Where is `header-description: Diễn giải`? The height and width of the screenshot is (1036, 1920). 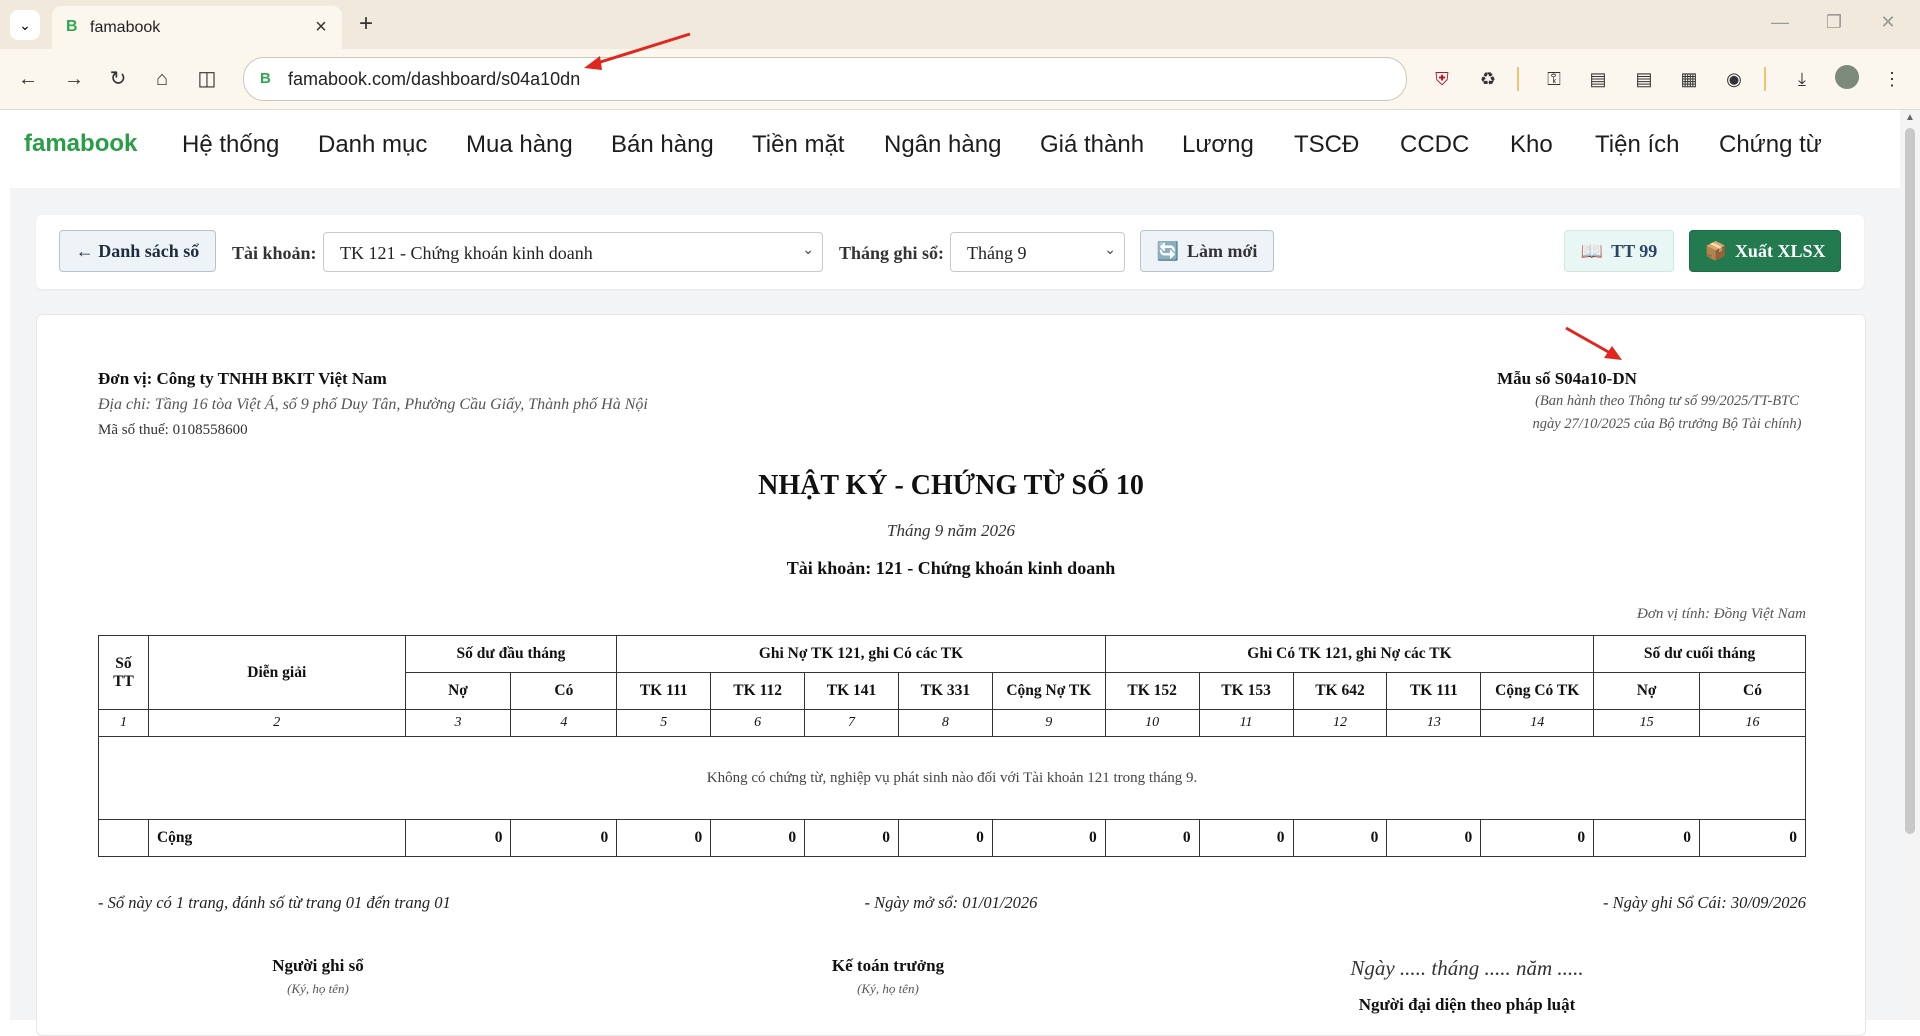
header-description: Diễn giải is located at coordinates (276, 672).